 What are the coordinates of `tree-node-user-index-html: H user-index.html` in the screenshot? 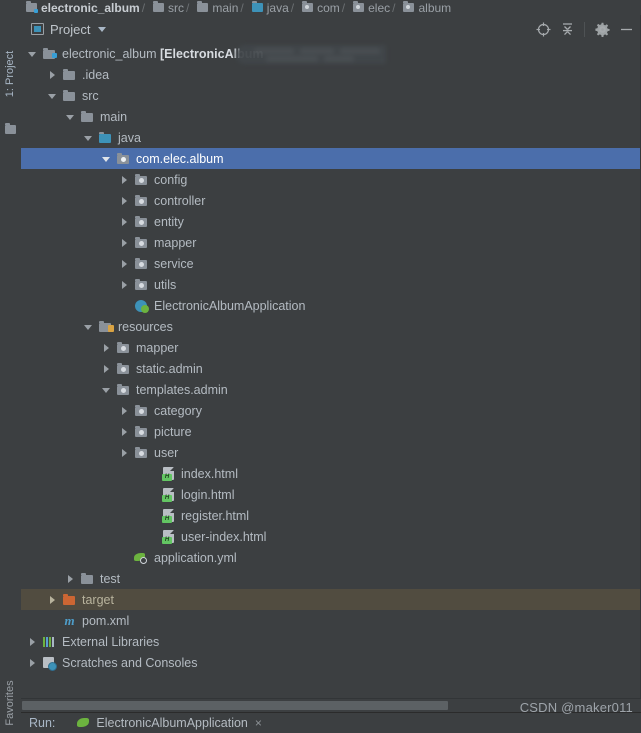 It's located at (331, 536).